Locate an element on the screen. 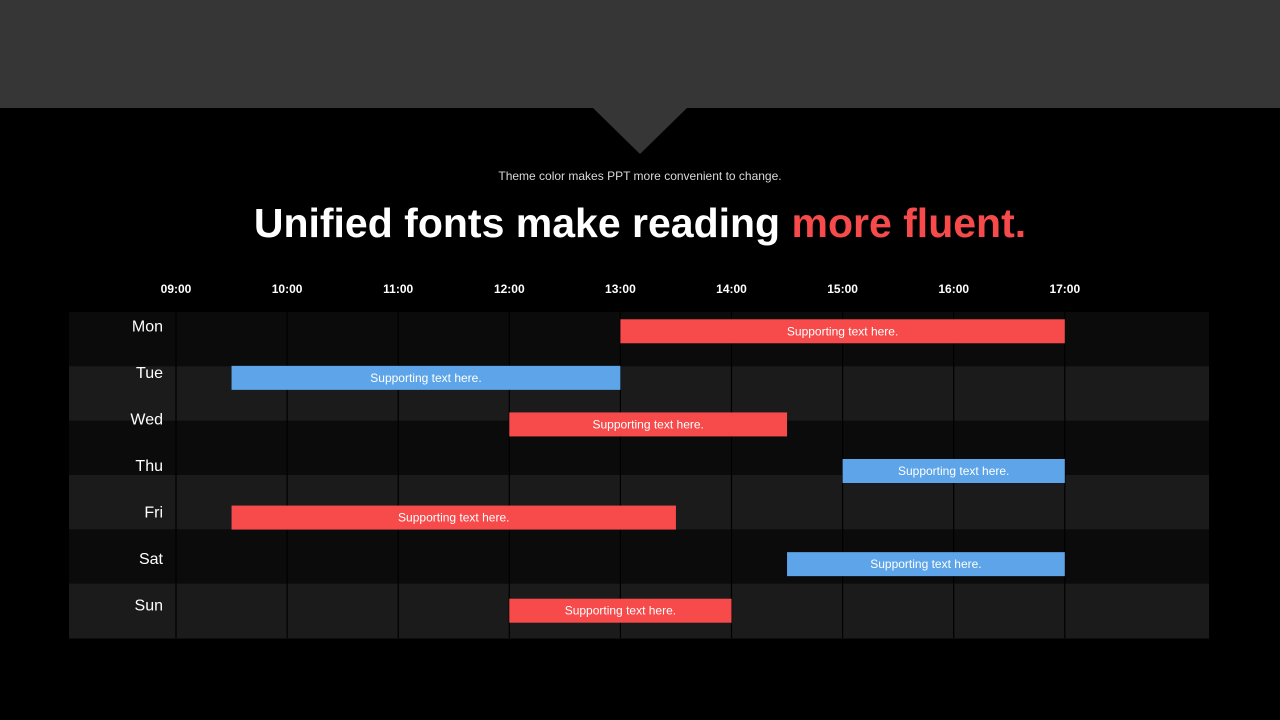  x-tick-label: 15:00 is located at coordinates (842, 289).